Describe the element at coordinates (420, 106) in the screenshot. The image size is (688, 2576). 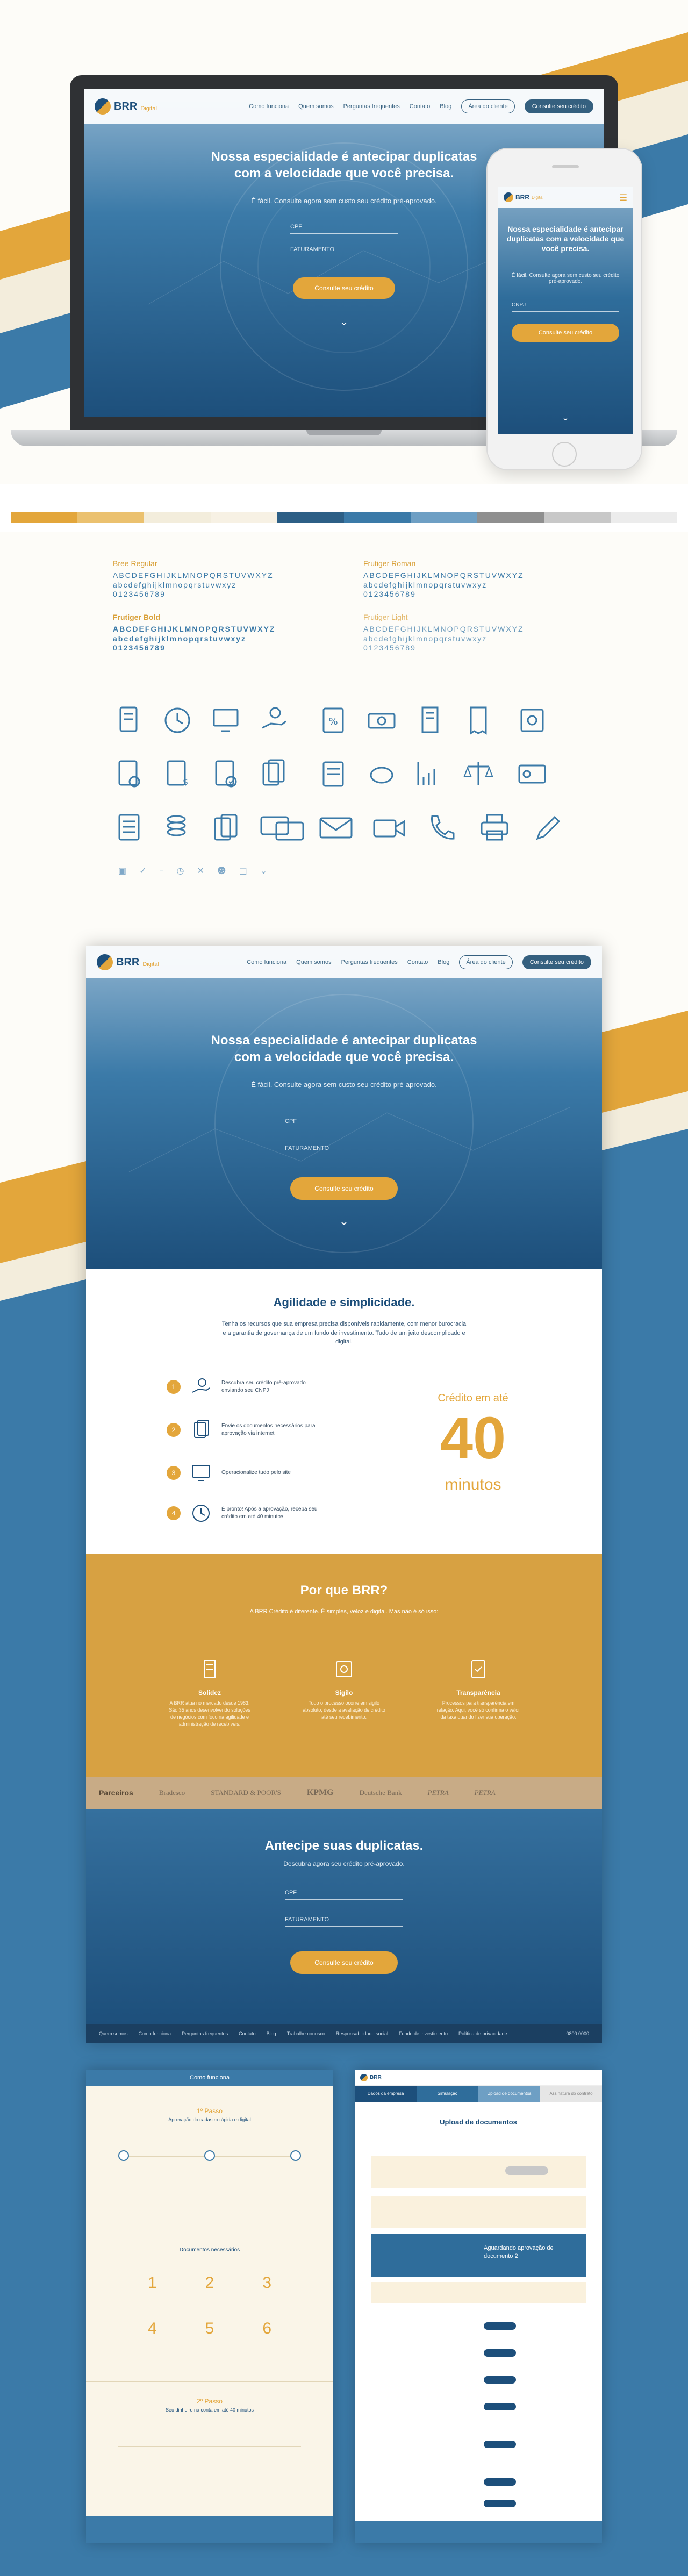
I see `nav-link-contato: Contato` at that location.